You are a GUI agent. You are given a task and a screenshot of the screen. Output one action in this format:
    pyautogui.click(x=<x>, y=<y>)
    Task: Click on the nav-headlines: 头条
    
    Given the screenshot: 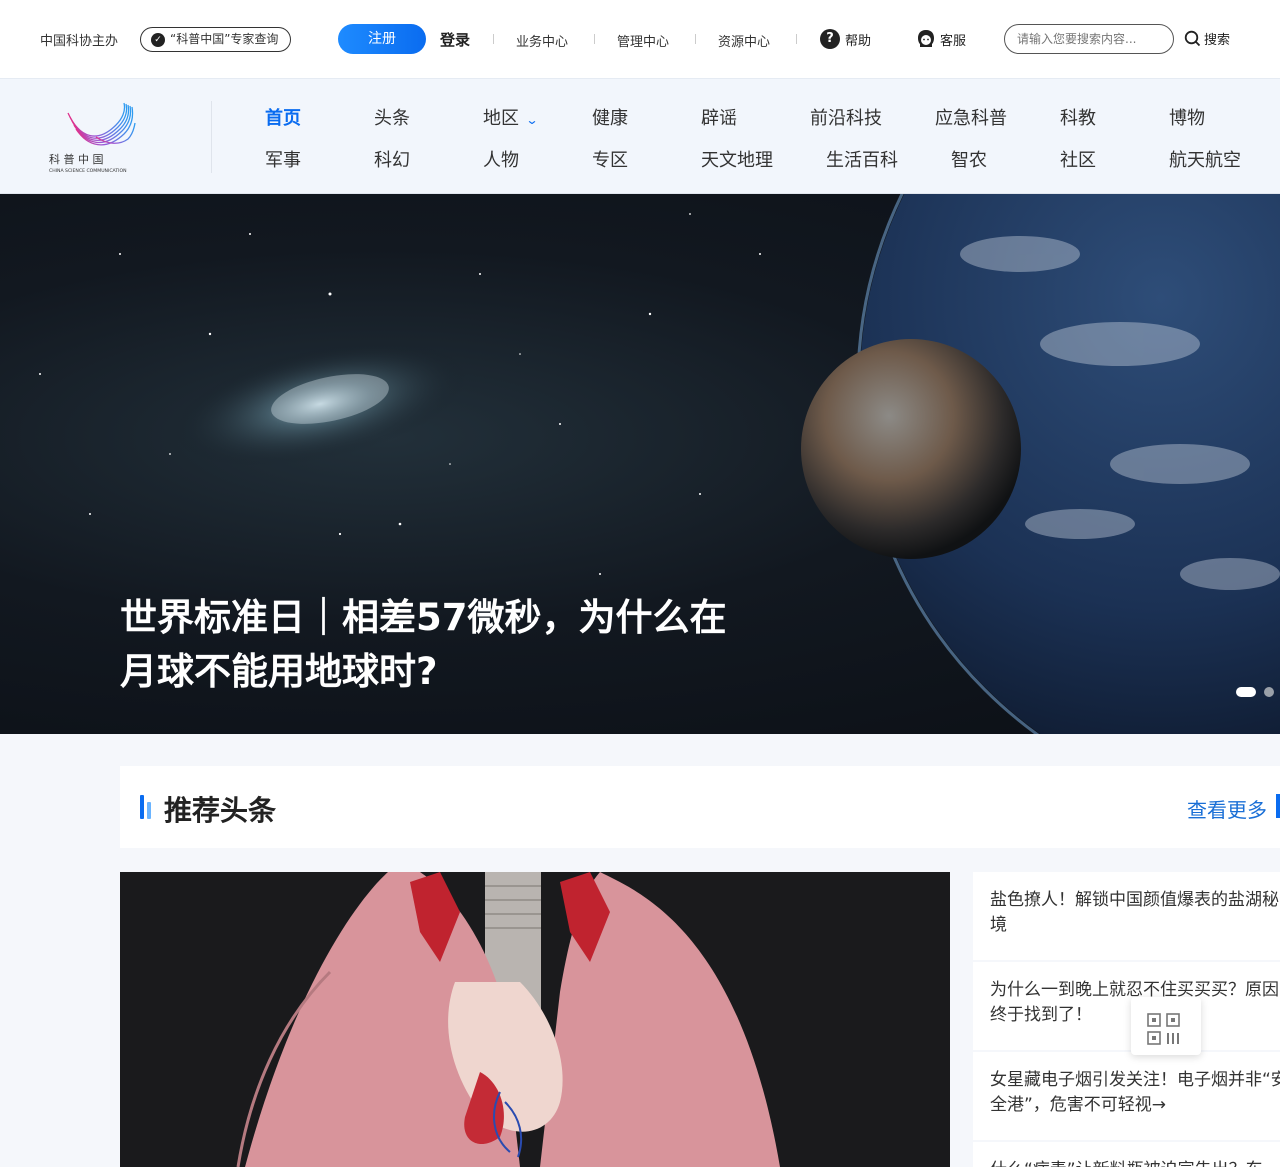 What is the action you would take?
    pyautogui.click(x=392, y=117)
    